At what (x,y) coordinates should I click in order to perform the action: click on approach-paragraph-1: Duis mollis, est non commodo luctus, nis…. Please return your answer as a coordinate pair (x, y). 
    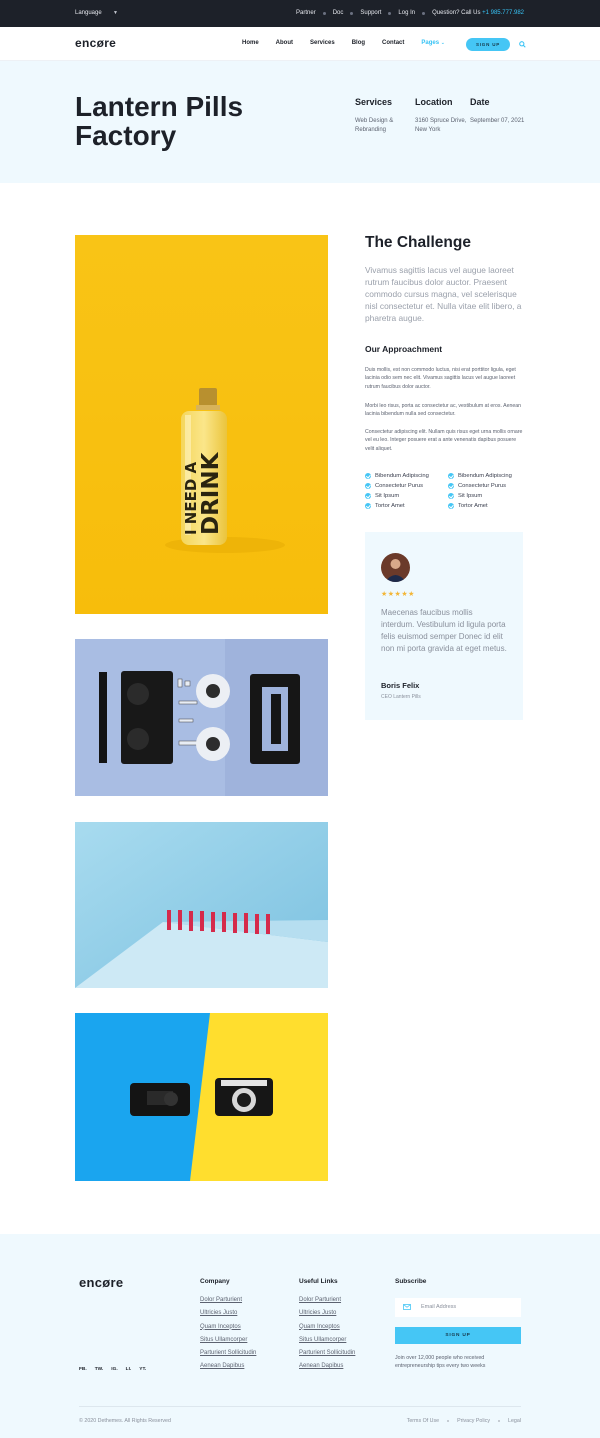
    Looking at the image, I should click on (440, 378).